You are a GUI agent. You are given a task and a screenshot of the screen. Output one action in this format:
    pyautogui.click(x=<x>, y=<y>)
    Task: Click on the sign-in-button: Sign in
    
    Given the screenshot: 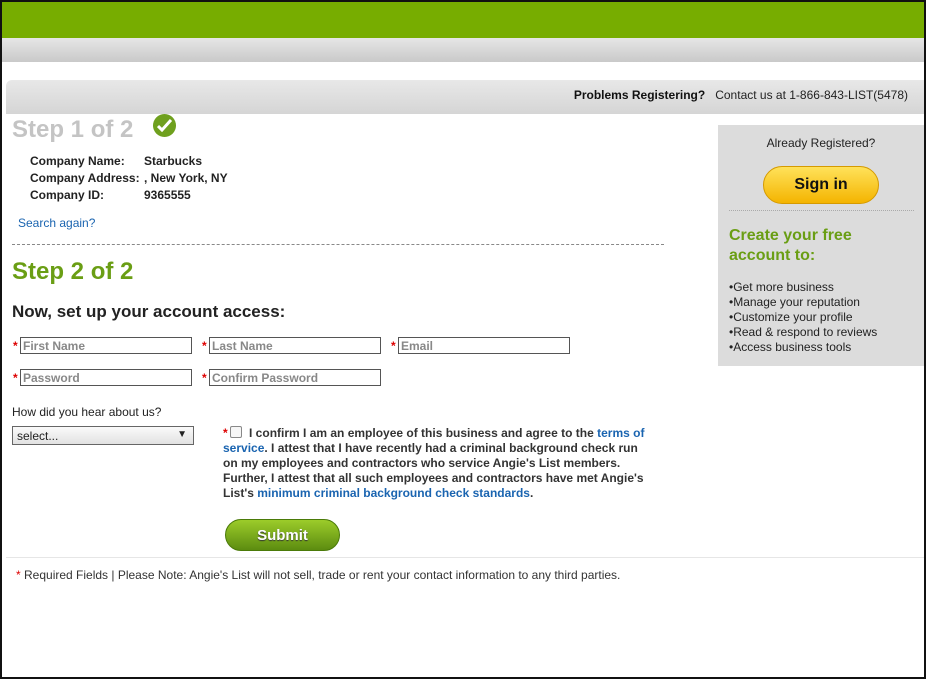 What is the action you would take?
    pyautogui.click(x=821, y=185)
    